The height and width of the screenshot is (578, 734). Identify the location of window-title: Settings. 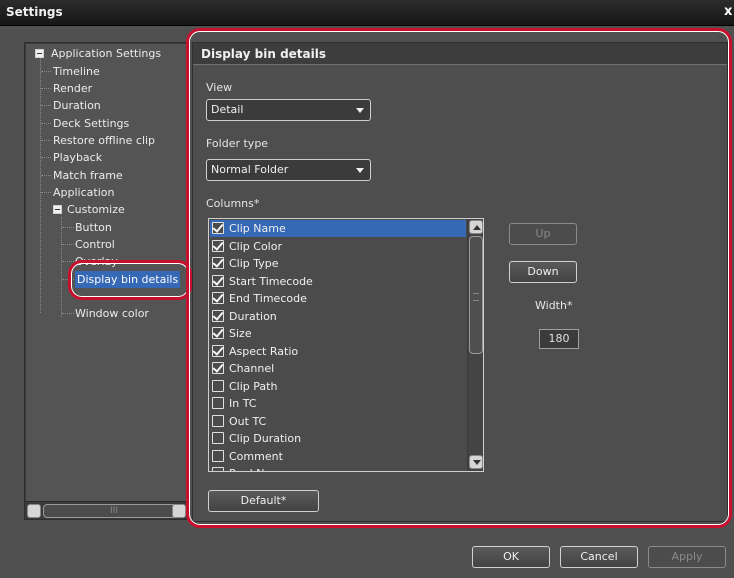
(34, 12).